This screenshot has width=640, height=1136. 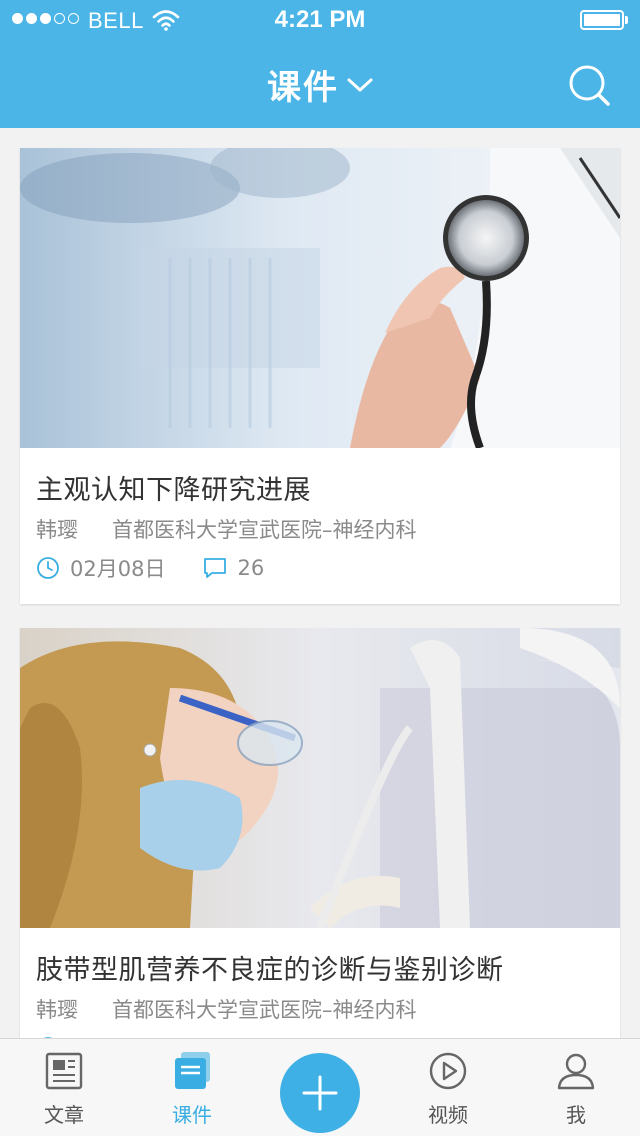 What do you see at coordinates (448, 1071) in the screenshot?
I see `play-icon` at bounding box center [448, 1071].